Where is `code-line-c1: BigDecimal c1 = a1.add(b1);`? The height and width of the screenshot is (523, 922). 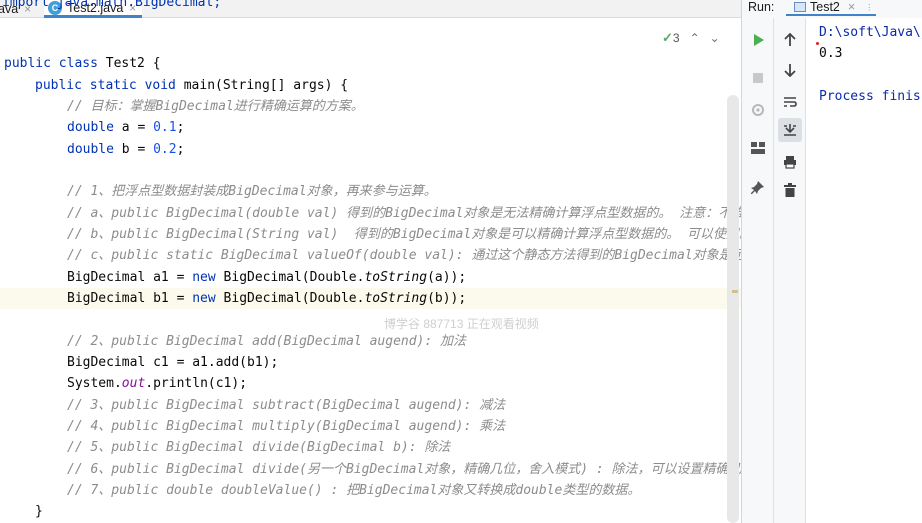 code-line-c1: BigDecimal c1 = a1.add(b1); is located at coordinates (404, 362).